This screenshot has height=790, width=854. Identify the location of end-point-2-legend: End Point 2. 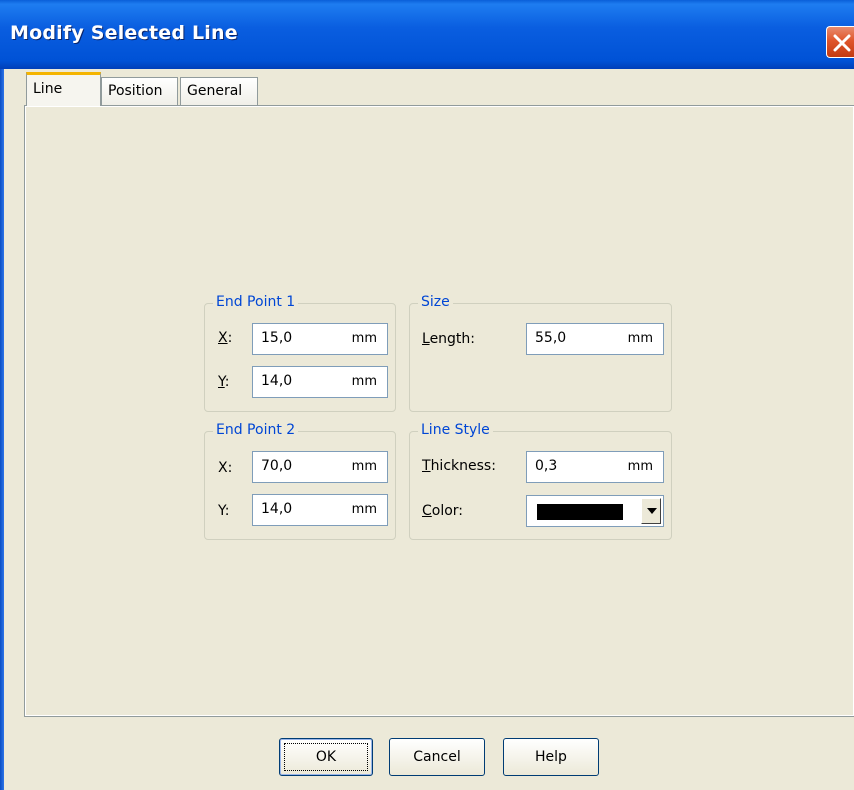
(256, 430).